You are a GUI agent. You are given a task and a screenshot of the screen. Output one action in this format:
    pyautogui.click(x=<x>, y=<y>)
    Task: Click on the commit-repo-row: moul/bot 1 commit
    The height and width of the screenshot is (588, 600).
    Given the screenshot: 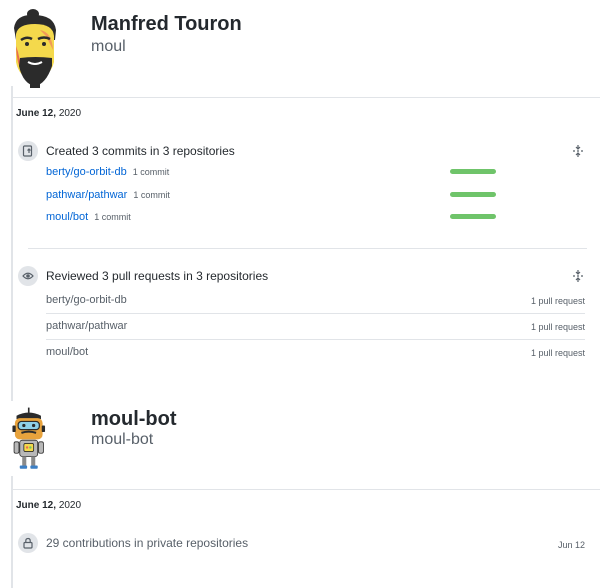 What is the action you would take?
    pyautogui.click(x=88, y=217)
    